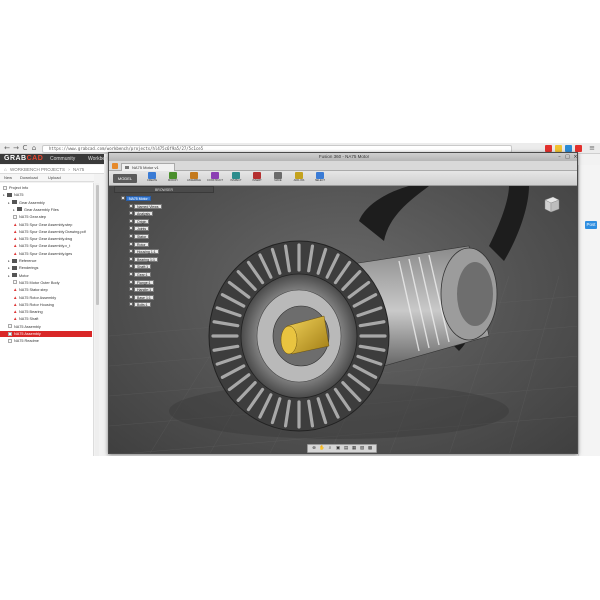 This screenshot has width=600, height=600. I want to click on ribbon-create: CREATE, so click(152, 178).